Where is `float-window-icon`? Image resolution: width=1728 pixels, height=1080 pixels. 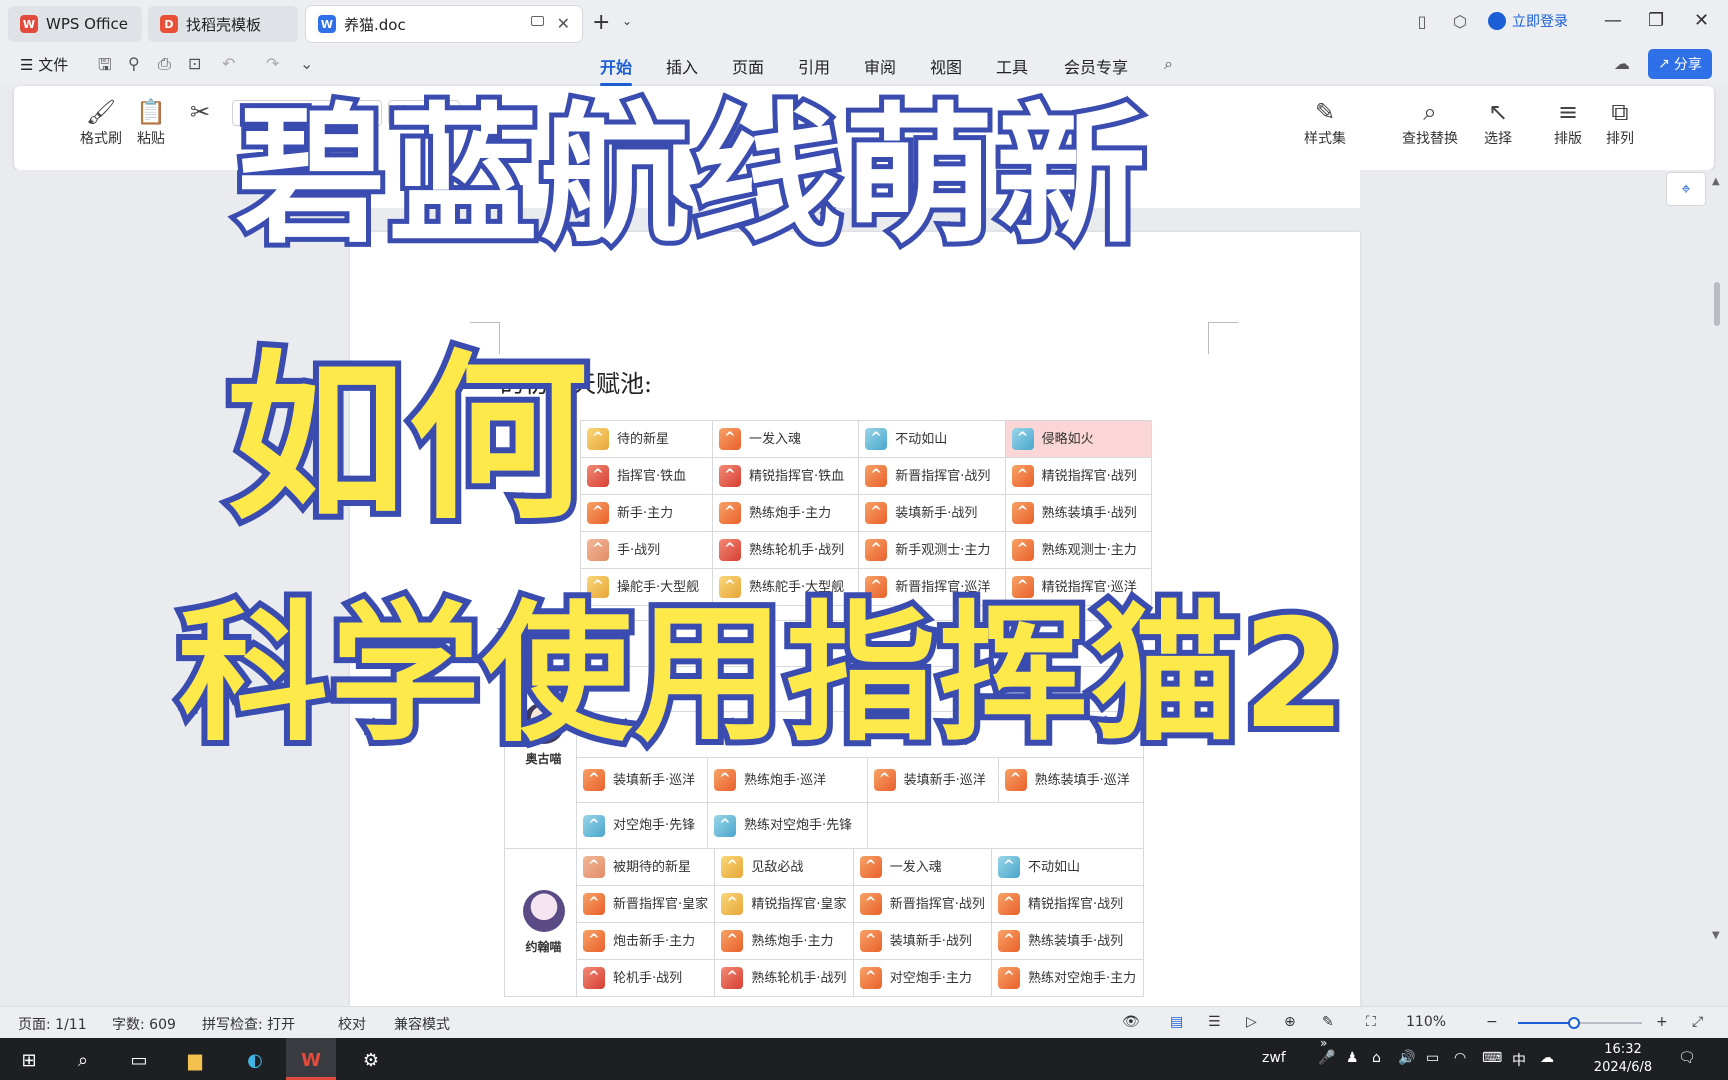 float-window-icon is located at coordinates (537, 21).